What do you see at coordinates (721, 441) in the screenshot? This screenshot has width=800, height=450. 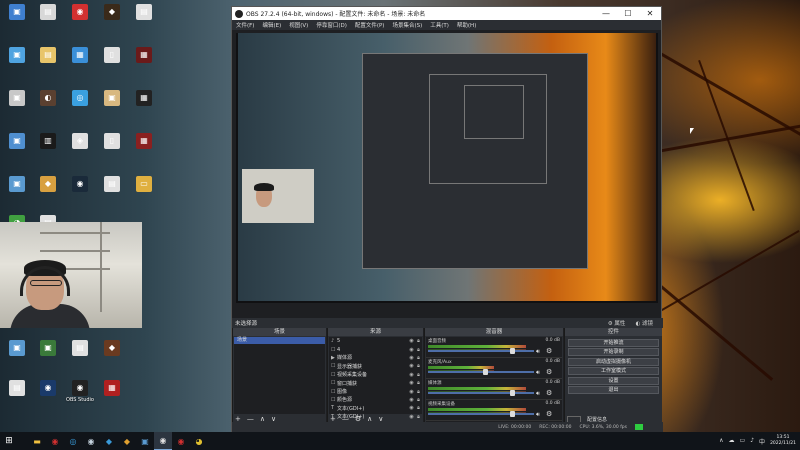 I see `tray-icon: ∧` at bounding box center [721, 441].